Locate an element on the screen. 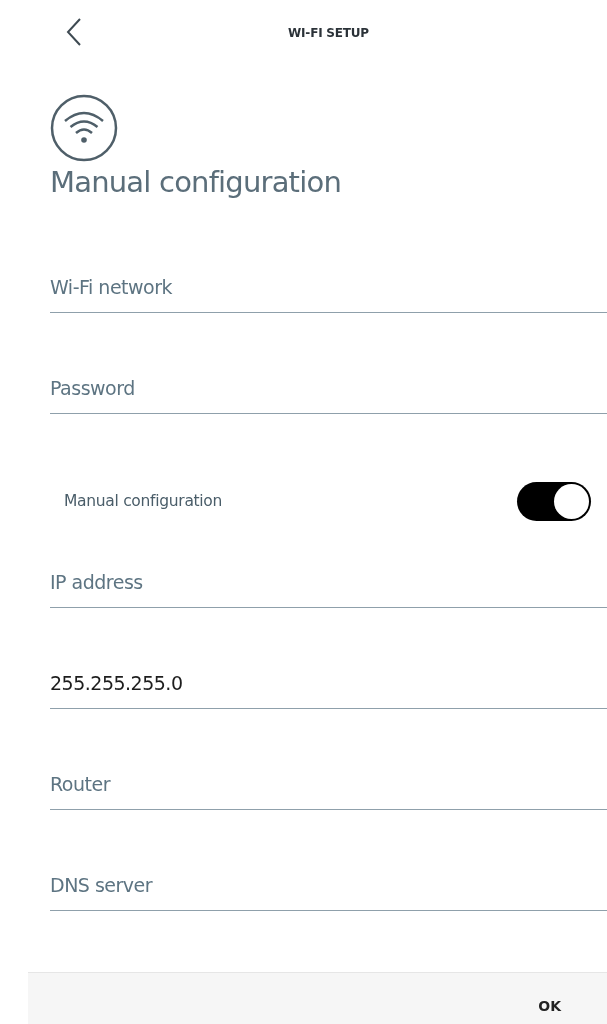 Image resolution: width=607 pixels, height=1024 pixels. input-field: IP address is located at coordinates (328, 585).